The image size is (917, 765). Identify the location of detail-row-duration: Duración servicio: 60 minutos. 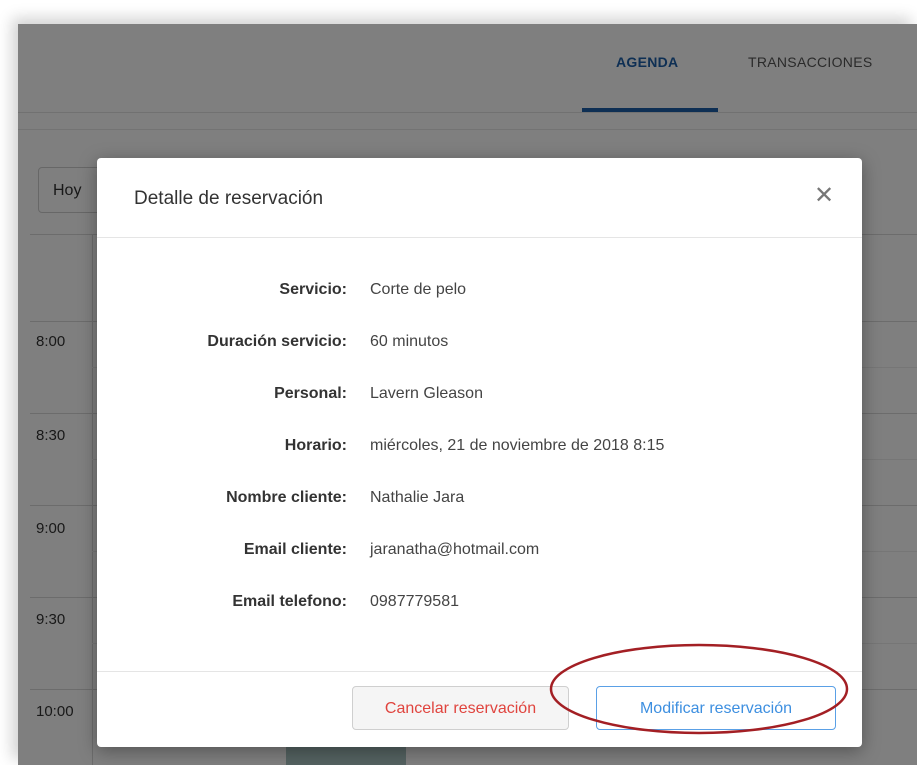
(479, 345).